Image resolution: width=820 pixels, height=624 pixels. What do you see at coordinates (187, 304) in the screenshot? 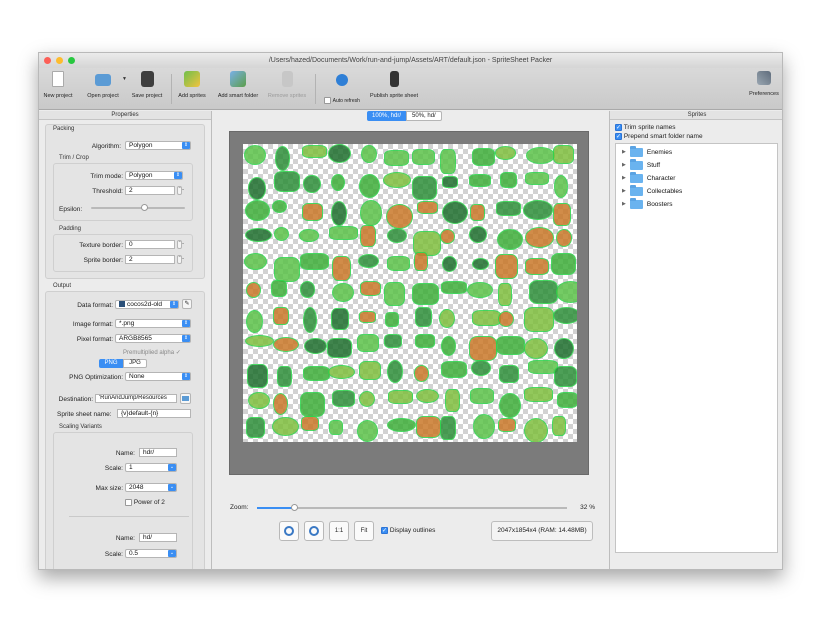
I see `format-settings-button: ✎` at bounding box center [187, 304].